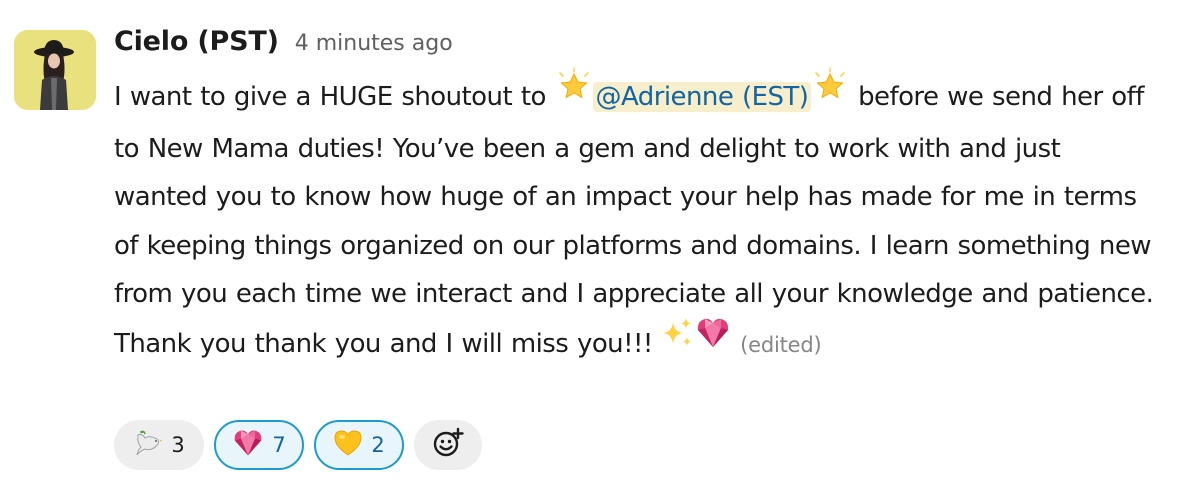 The width and height of the screenshot is (1180, 496). I want to click on reaction-count: 7, so click(279, 445).